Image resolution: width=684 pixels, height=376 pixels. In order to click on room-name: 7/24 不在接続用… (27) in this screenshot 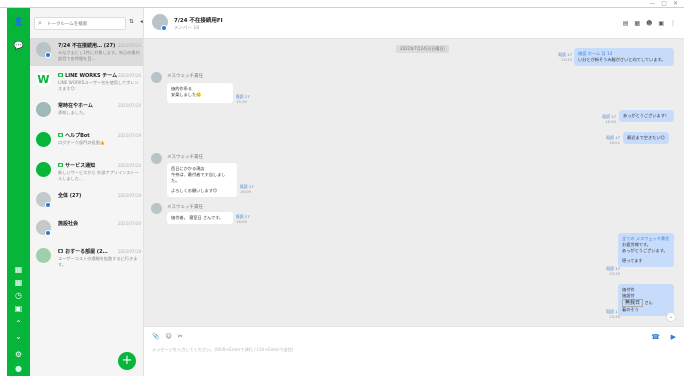, I will do `click(87, 46)`.